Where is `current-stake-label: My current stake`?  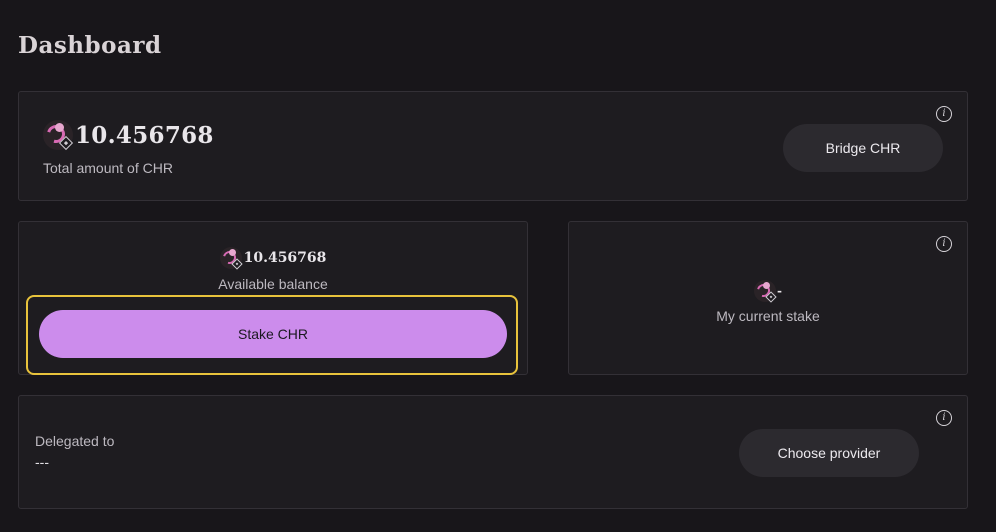 current-stake-label: My current stake is located at coordinates (768, 316).